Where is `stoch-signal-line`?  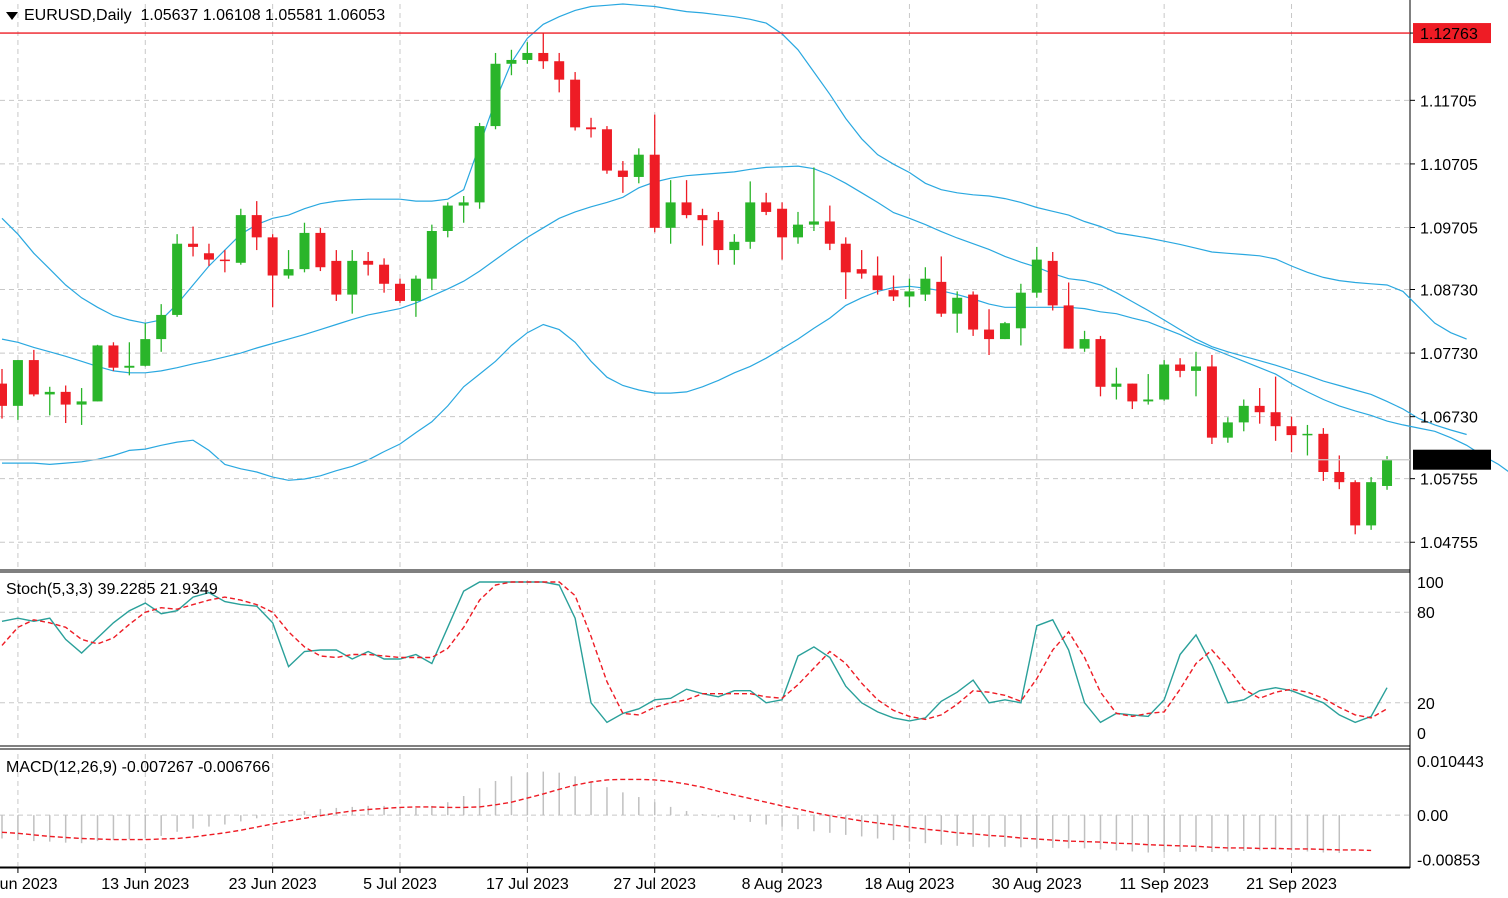
stoch-signal-line is located at coordinates (694, 651).